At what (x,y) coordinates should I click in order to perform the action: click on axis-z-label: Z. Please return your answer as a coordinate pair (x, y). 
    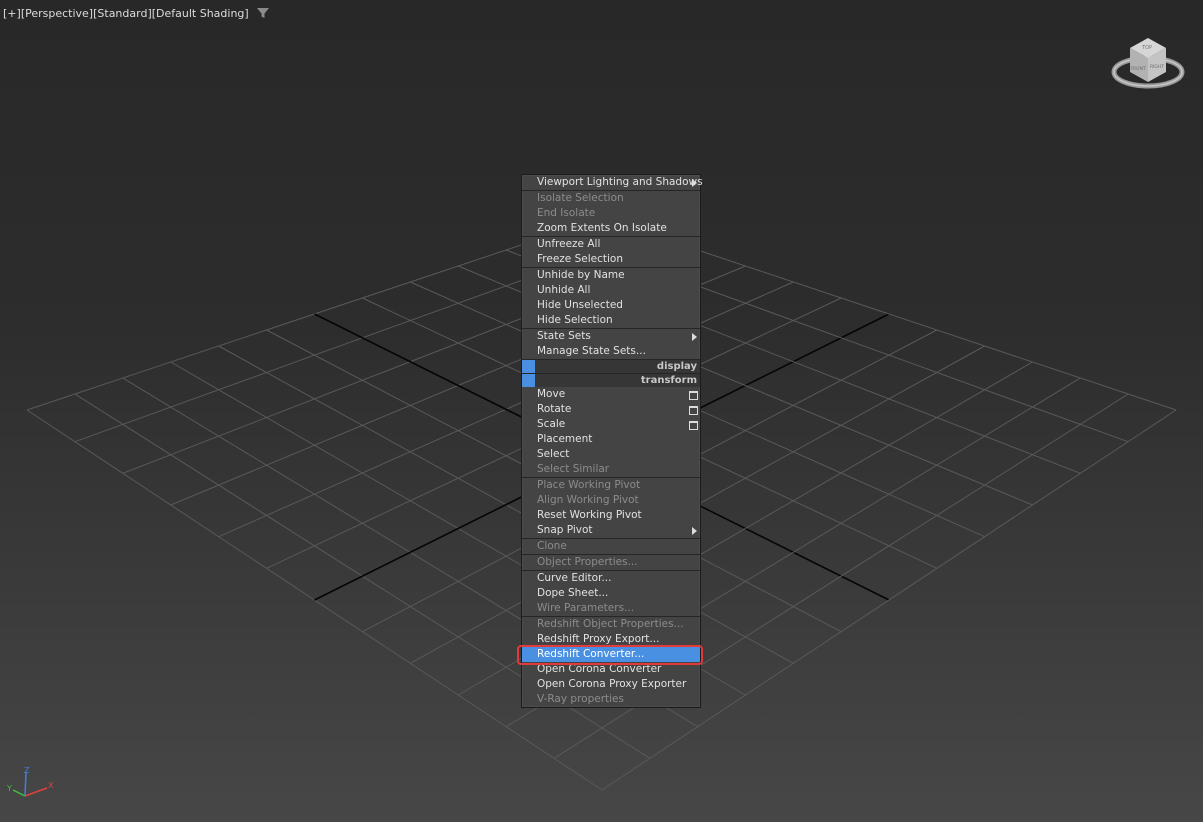
    Looking at the image, I should click on (27, 770).